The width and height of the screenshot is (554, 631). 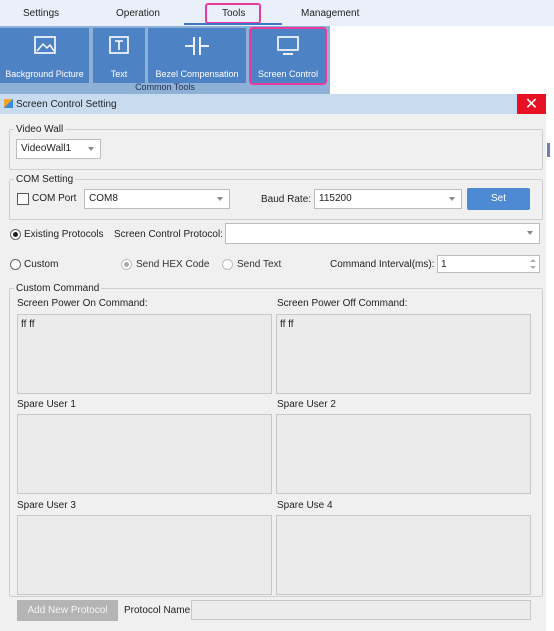 What do you see at coordinates (335, 198) in the screenshot?
I see `baud-rate-value: 115200` at bounding box center [335, 198].